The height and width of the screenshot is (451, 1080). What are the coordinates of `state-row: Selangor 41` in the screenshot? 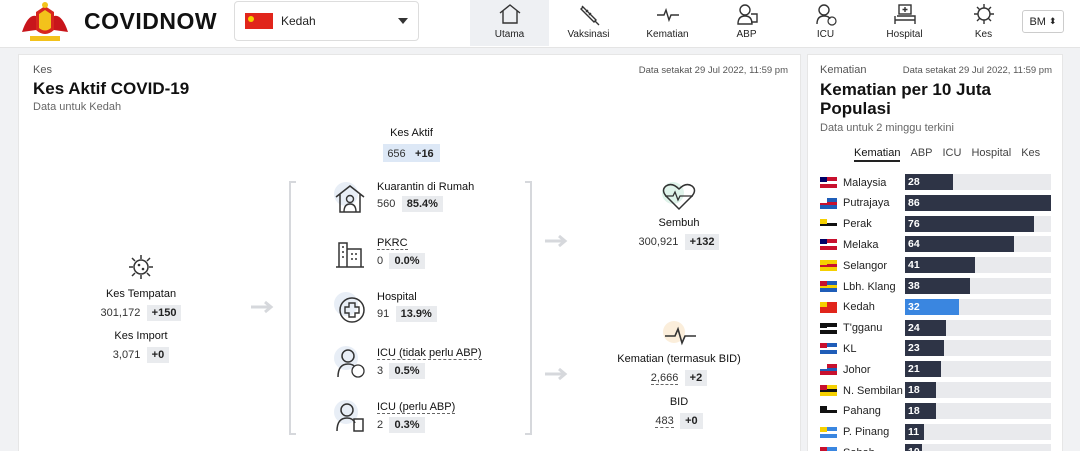 It's located at (935, 265).